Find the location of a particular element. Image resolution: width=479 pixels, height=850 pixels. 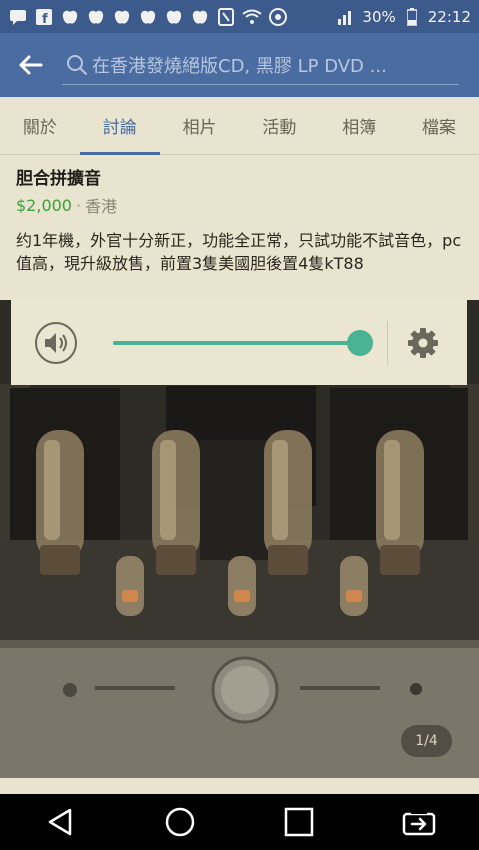

page-indicator: 1/4 is located at coordinates (426, 741).